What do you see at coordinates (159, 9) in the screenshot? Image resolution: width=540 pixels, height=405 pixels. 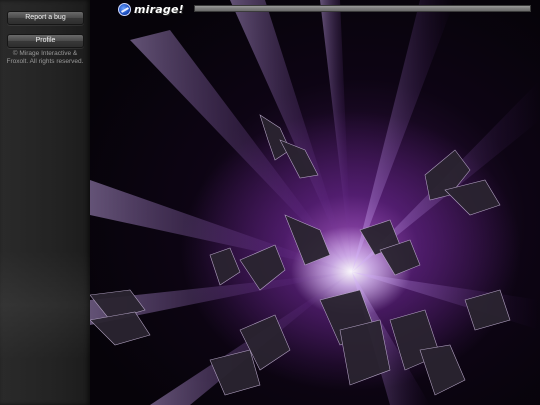 I see `logo-text: mirage!` at bounding box center [159, 9].